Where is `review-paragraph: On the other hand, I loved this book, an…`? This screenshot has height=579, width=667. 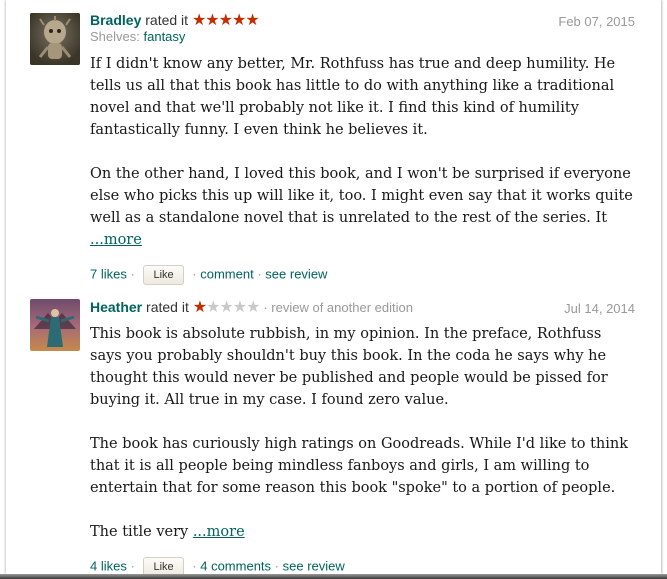 review-paragraph: On the other hand, I loved this book, an… is located at coordinates (361, 196).